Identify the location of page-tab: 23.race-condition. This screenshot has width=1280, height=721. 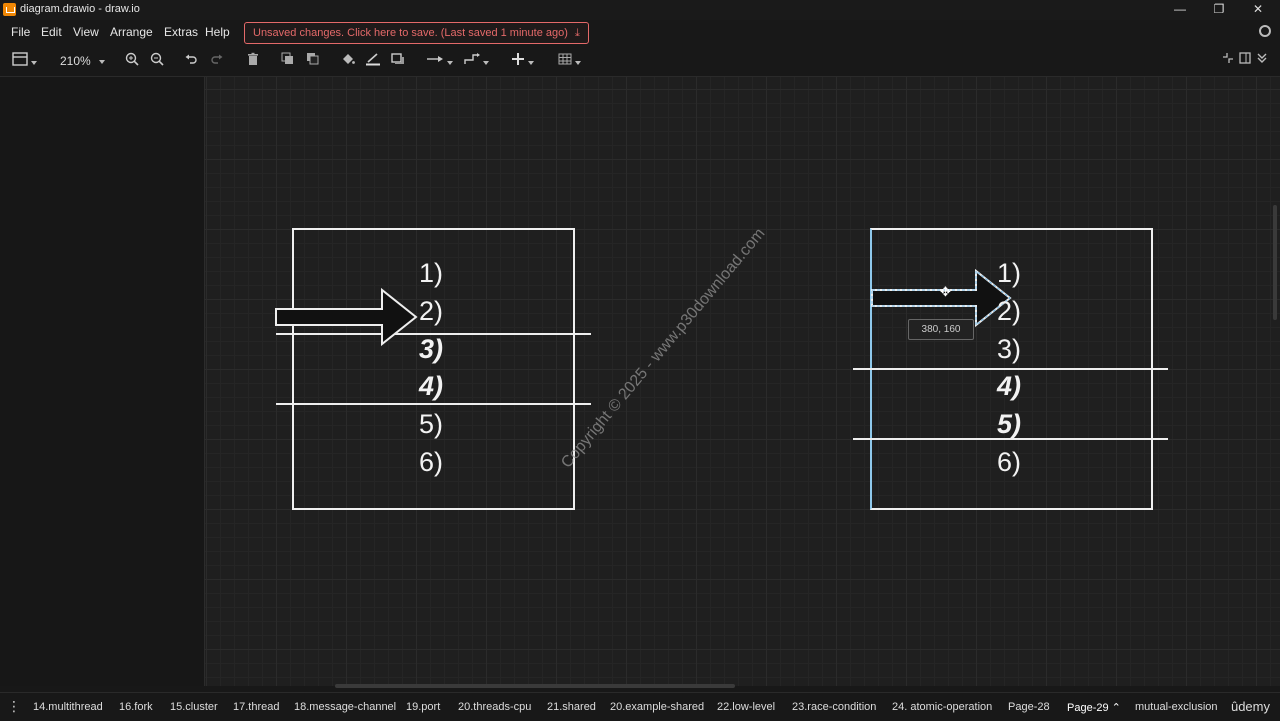
(834, 707).